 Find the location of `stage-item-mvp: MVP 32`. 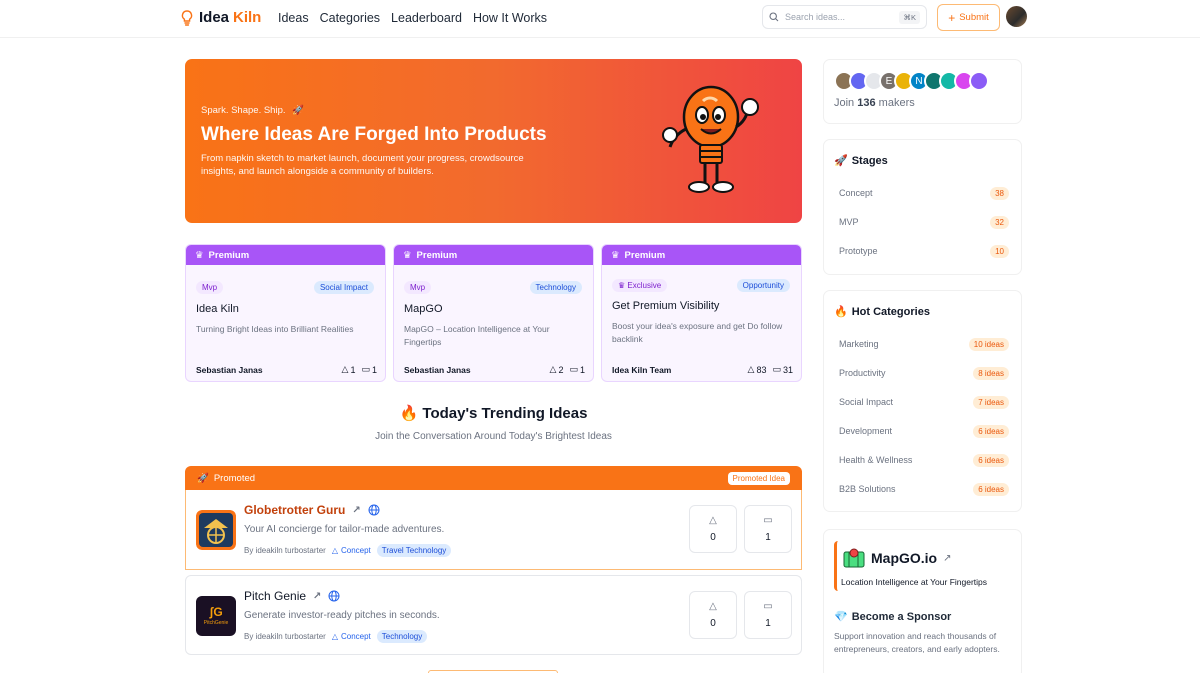

stage-item-mvp: MVP 32 is located at coordinates (922, 222).